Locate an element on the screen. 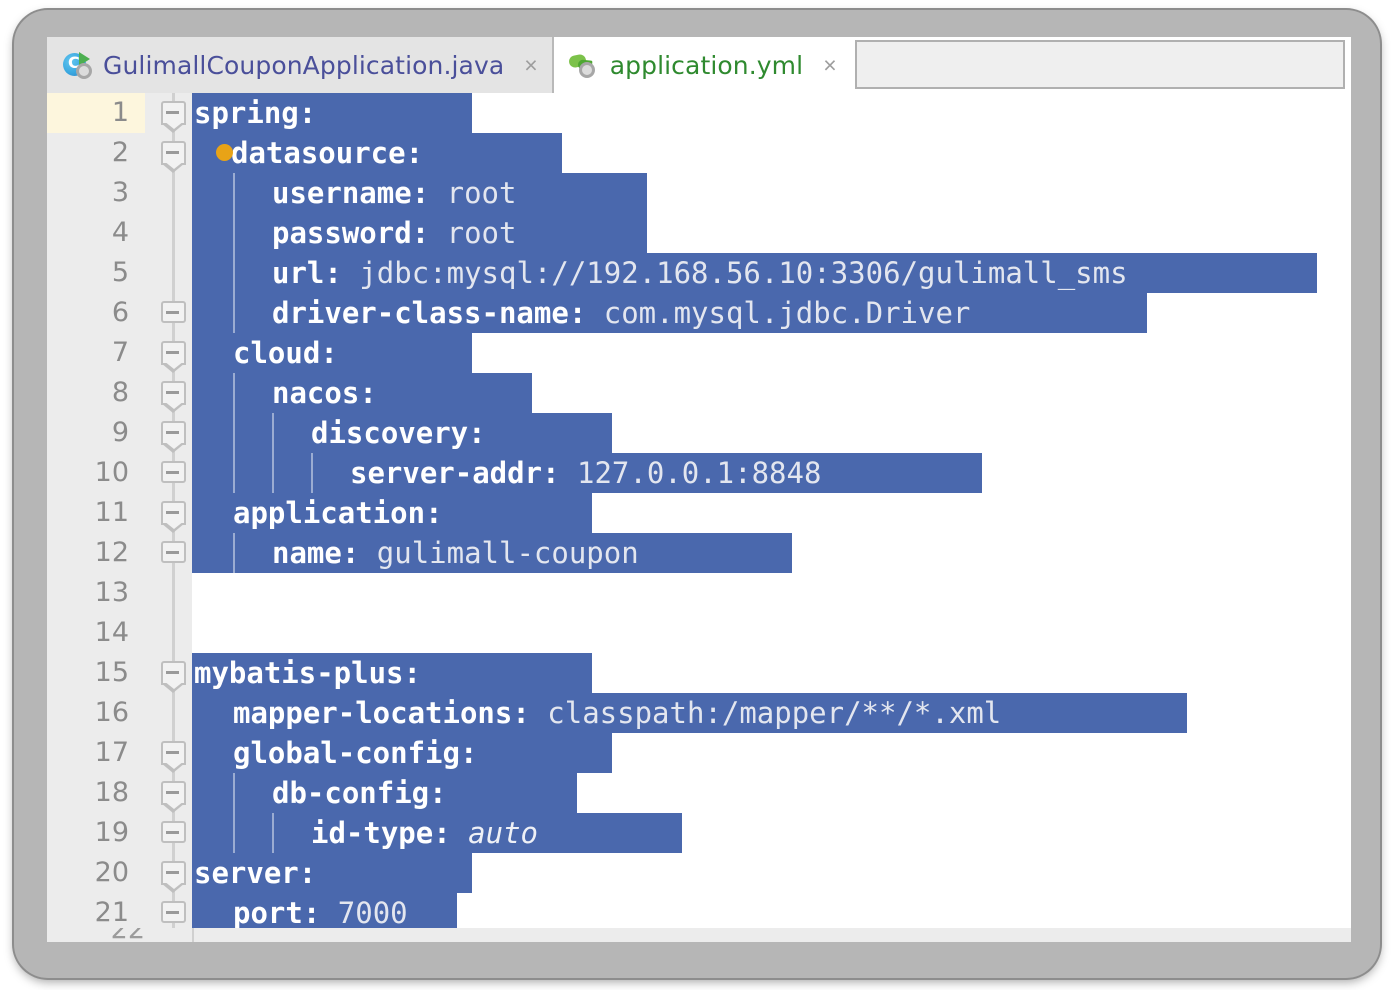 This screenshot has width=1394, height=990. spring-leaf-icon is located at coordinates (585, 65).